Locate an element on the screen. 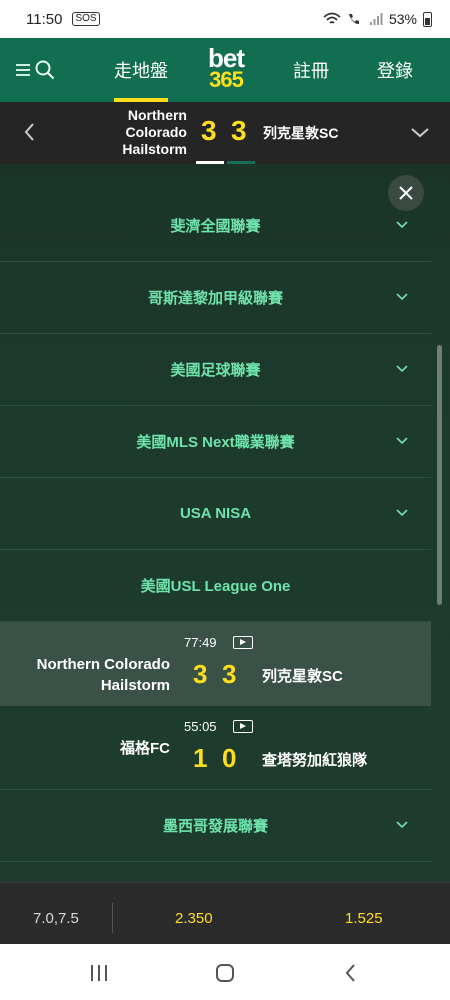 The width and height of the screenshot is (450, 1000). competition-row: 斐濟全國聯賽 is located at coordinates (215, 226).